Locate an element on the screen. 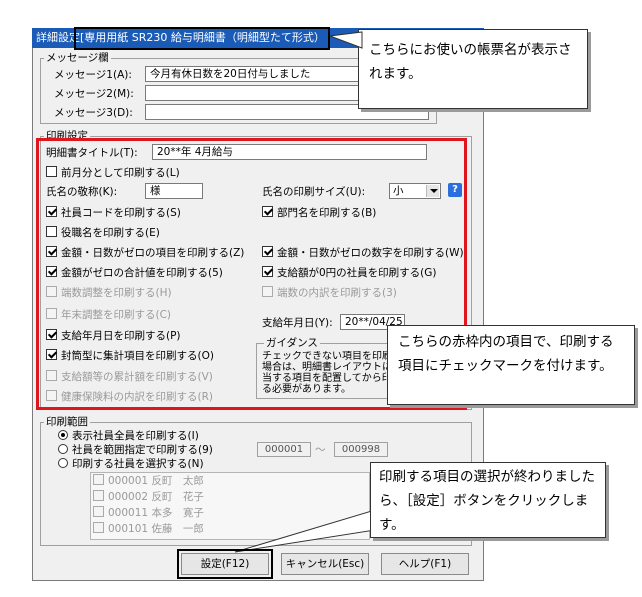 The height and width of the screenshot is (597, 642). message3-label: メッセージ3(D): is located at coordinates (93, 113).